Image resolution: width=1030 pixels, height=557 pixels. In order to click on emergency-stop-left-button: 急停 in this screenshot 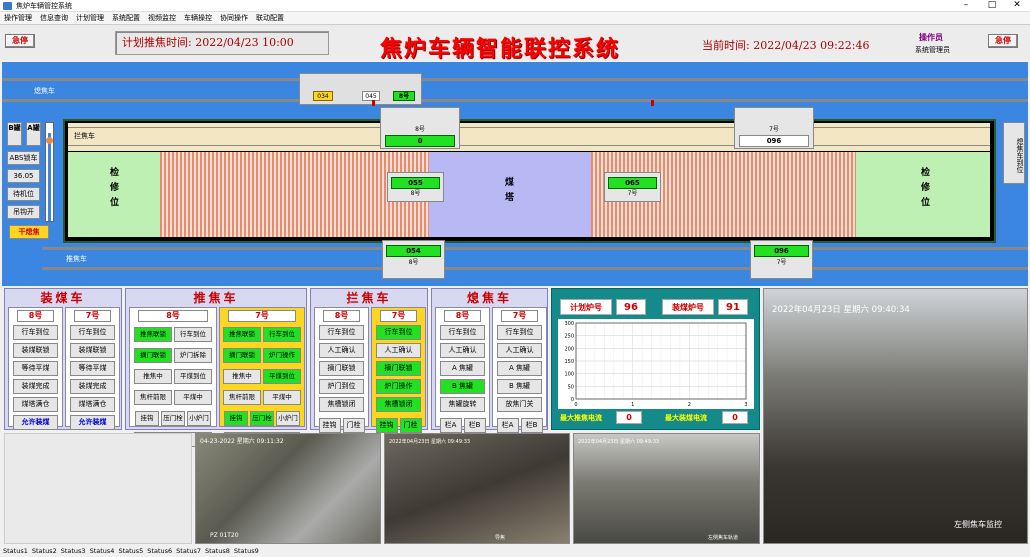, I will do `click(20, 41)`.